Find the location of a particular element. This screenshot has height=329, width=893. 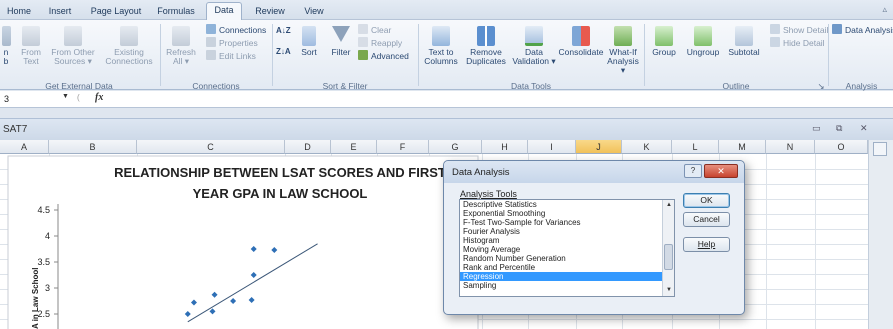

other-sources-icon is located at coordinates (73, 36).